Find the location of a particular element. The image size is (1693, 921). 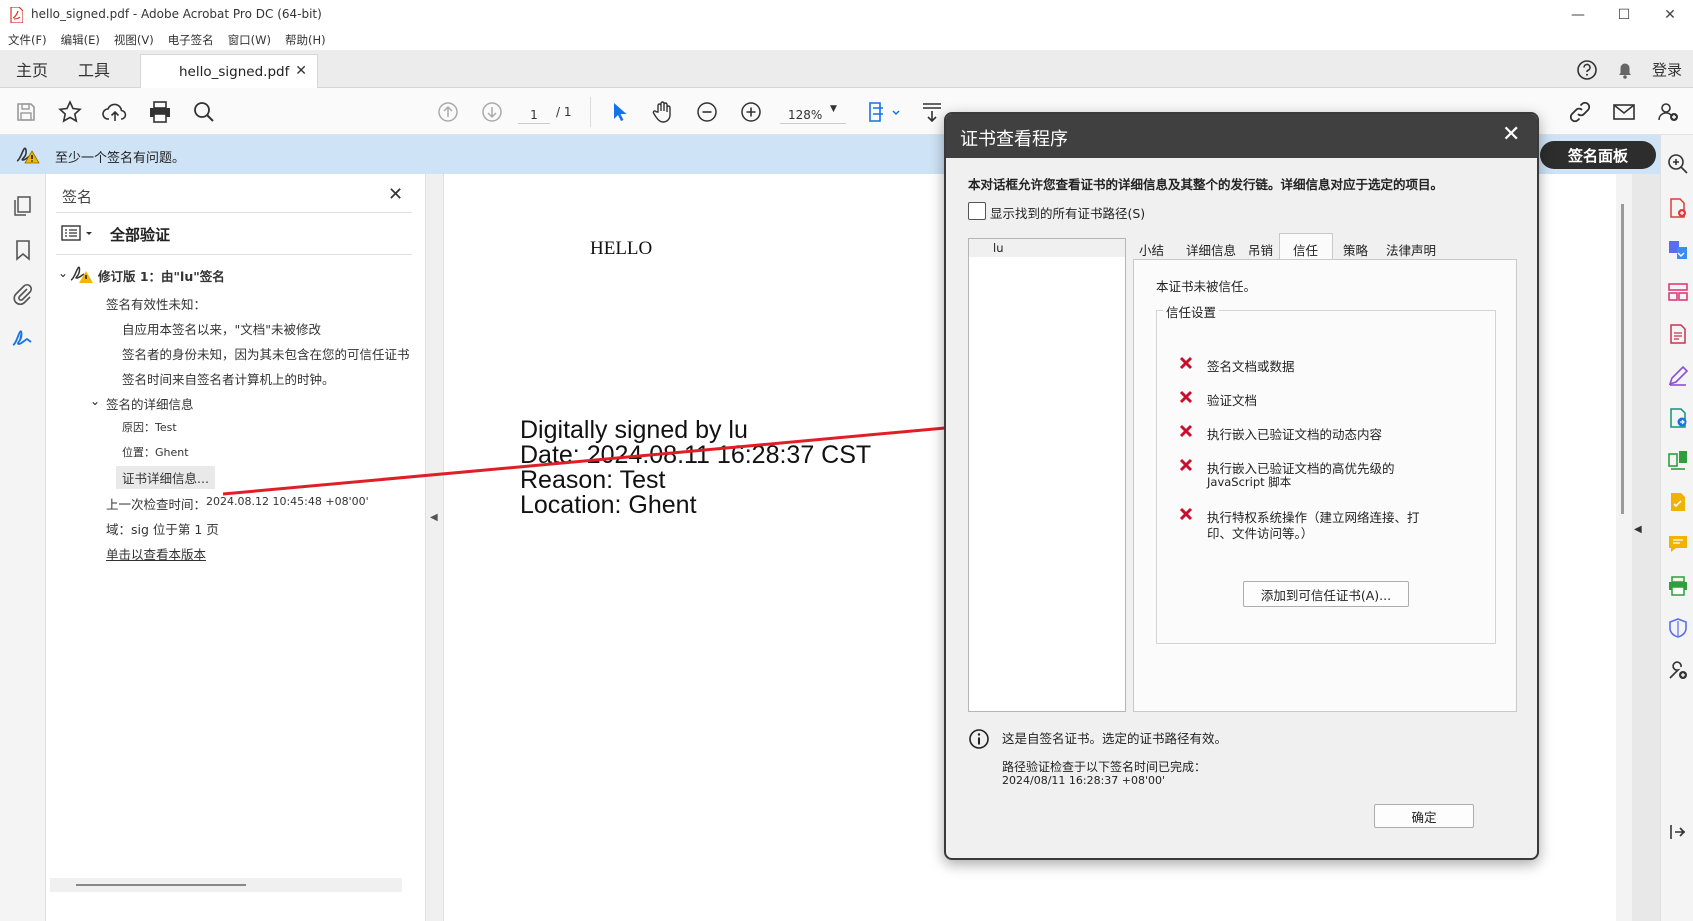

last-checked-label: 上一次检查时间： is located at coordinates (156, 504).